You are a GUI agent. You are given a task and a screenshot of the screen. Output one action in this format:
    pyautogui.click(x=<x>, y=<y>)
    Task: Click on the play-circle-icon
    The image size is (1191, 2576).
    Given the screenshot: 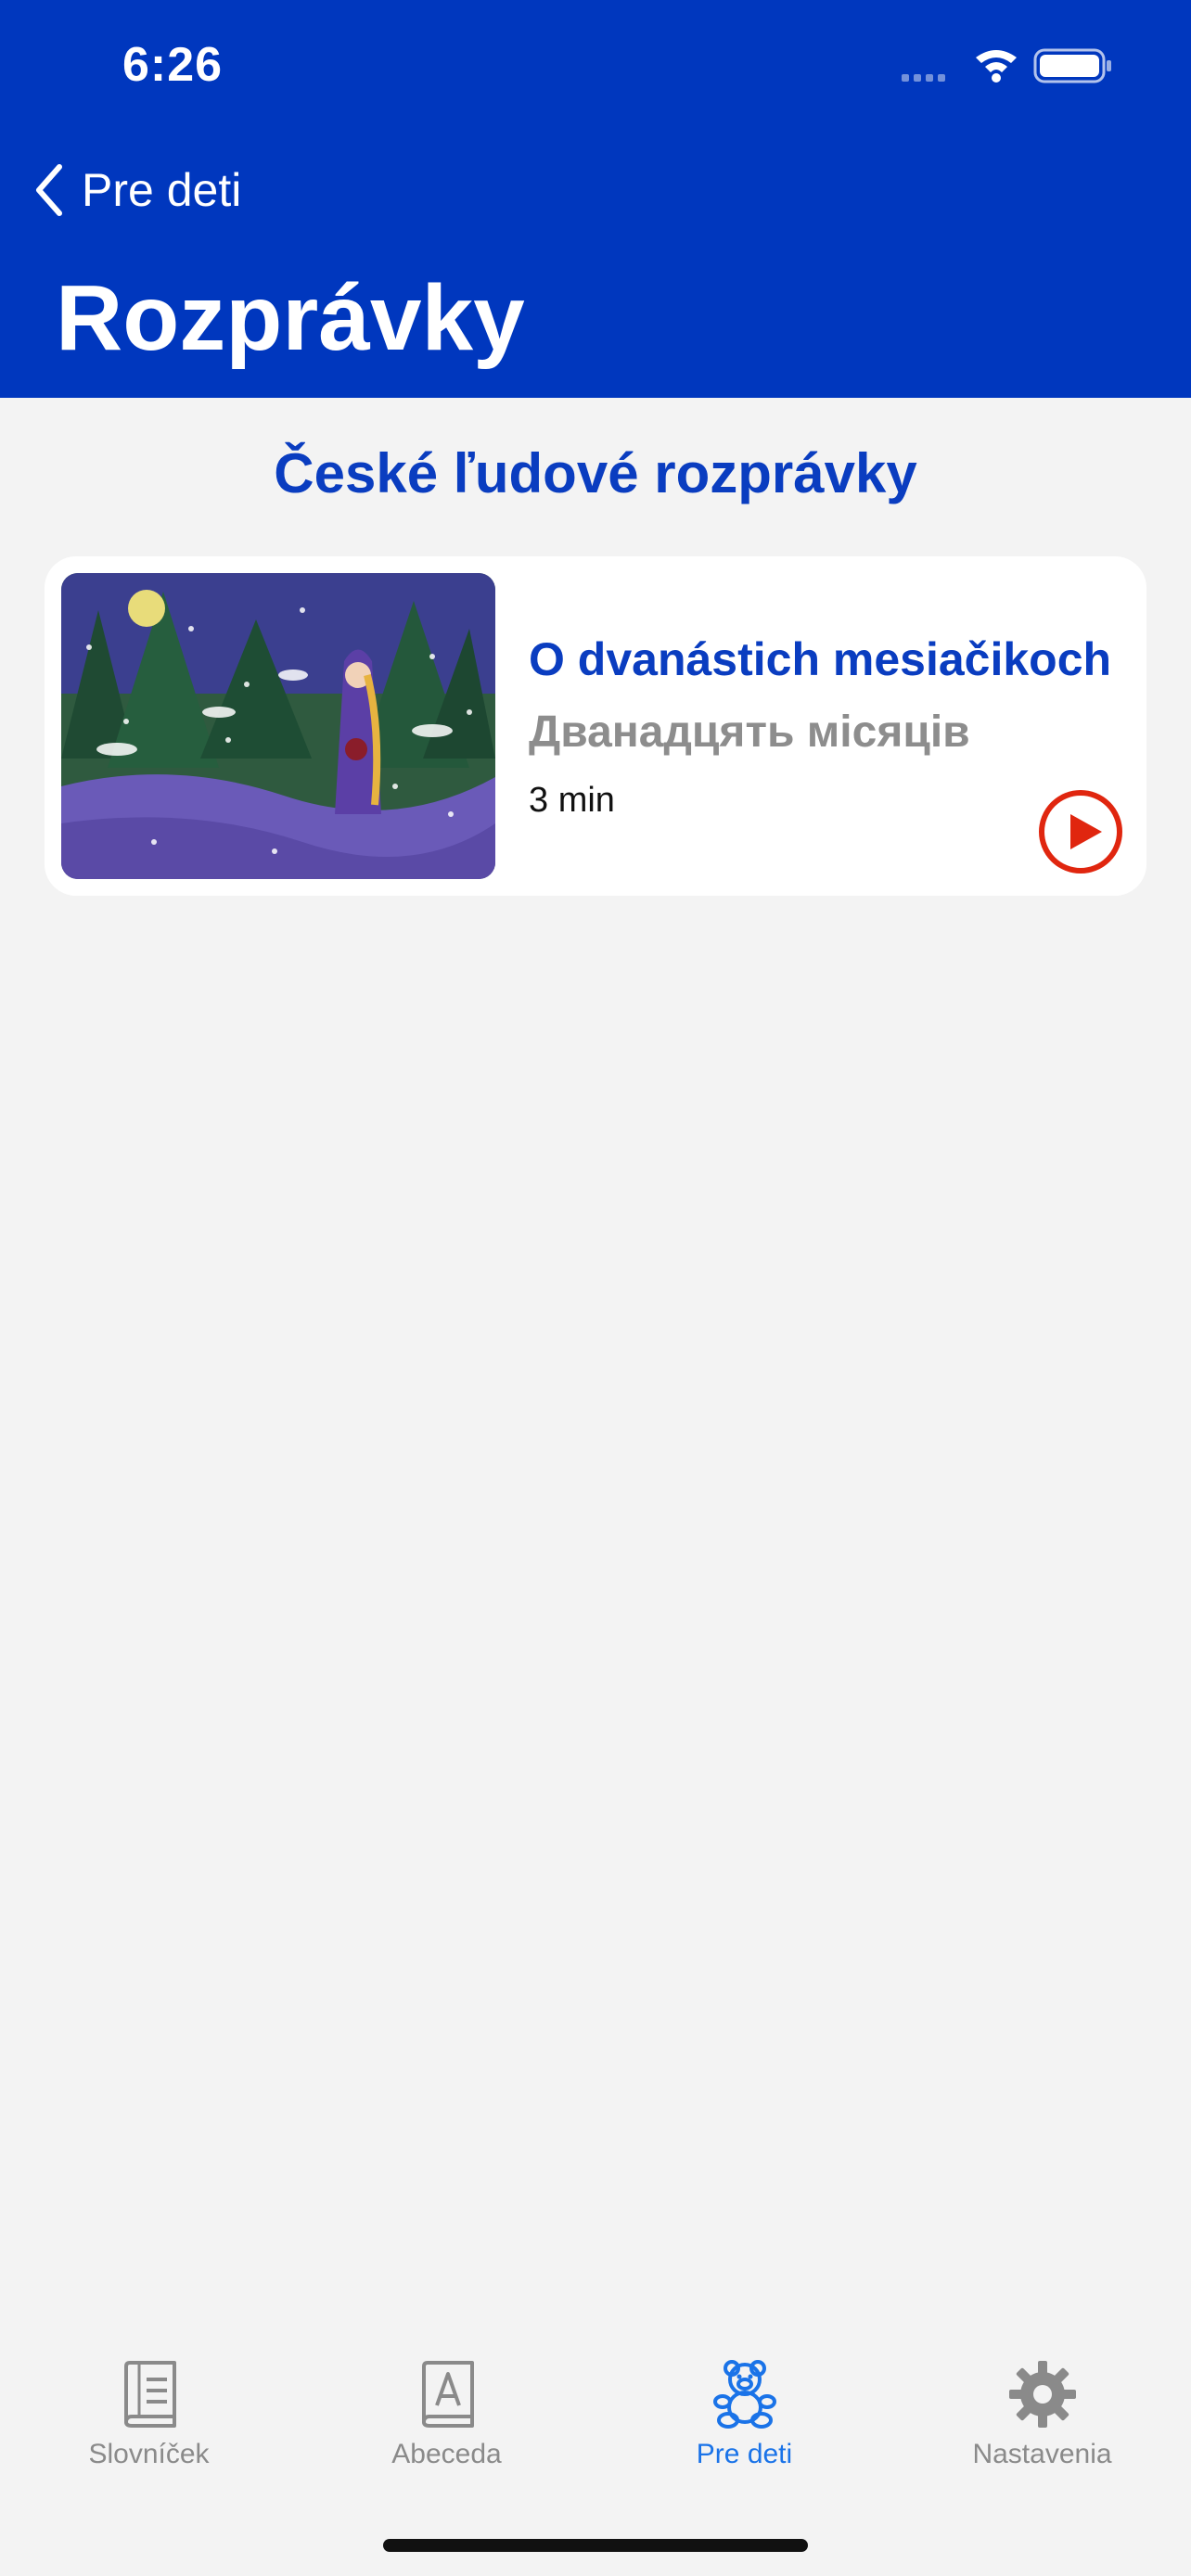 What is the action you would take?
    pyautogui.click(x=1080, y=831)
    